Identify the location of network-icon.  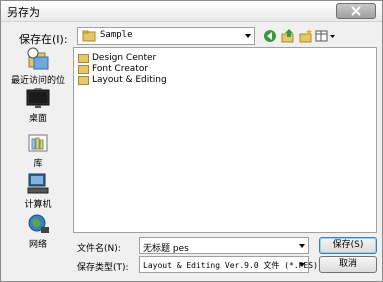
(38, 223).